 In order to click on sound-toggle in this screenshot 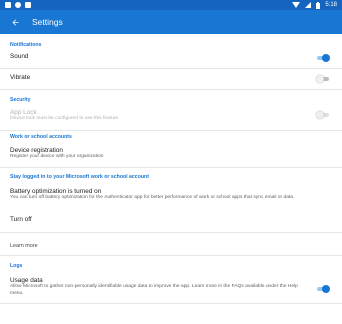, I will do `click(323, 58)`.